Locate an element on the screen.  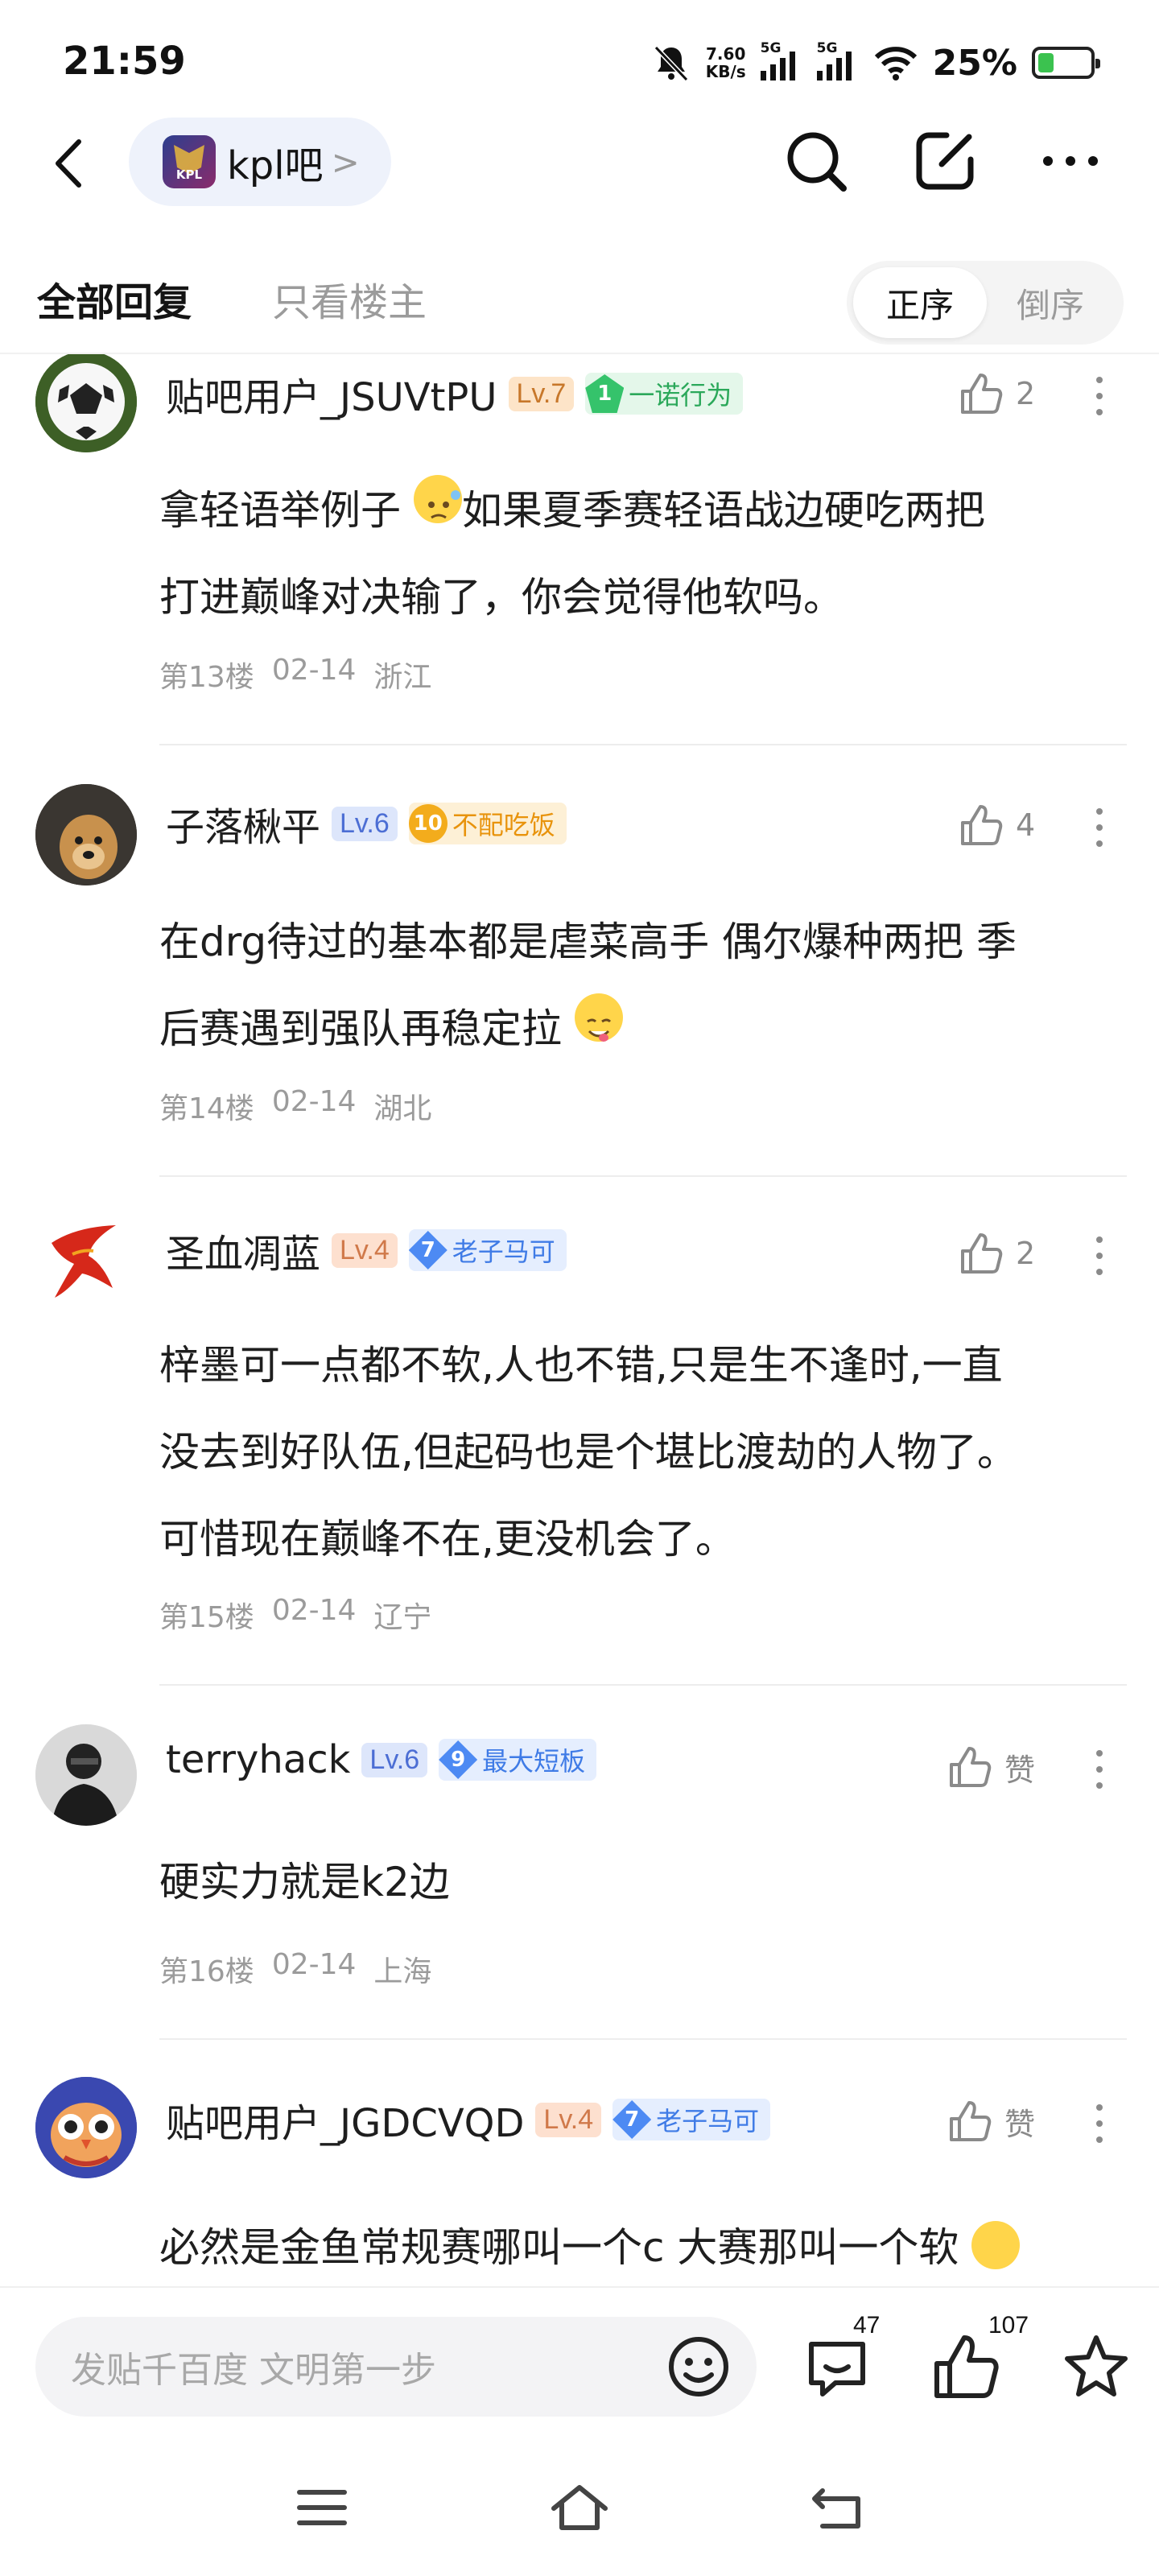
floor-number: 第14楼 is located at coordinates (206, 1108).